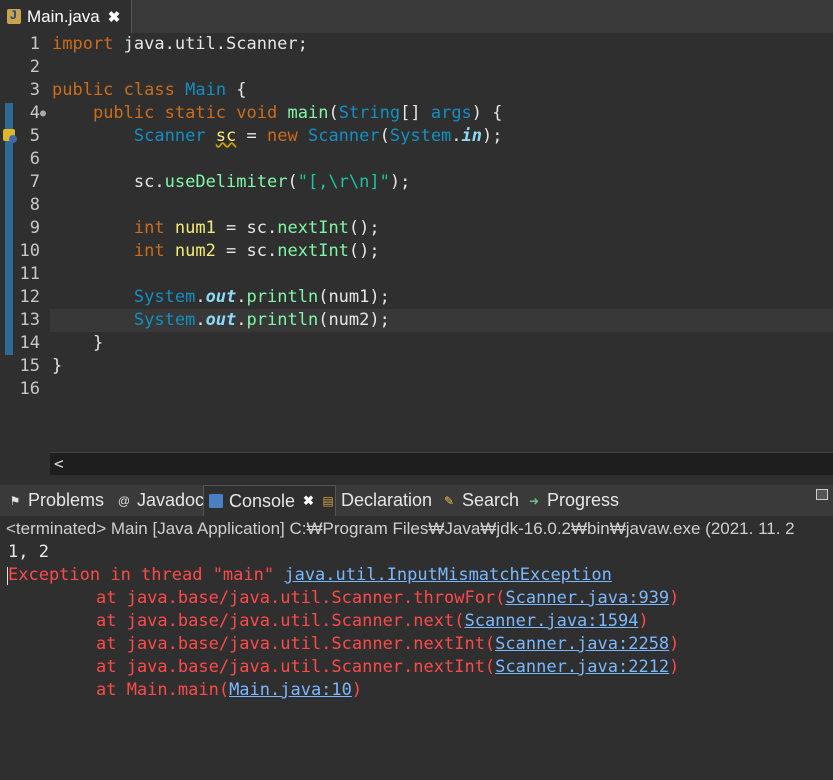 Image resolution: width=833 pixels, height=780 pixels. What do you see at coordinates (487, 113) in the screenshot?
I see `code-text: ) {` at bounding box center [487, 113].